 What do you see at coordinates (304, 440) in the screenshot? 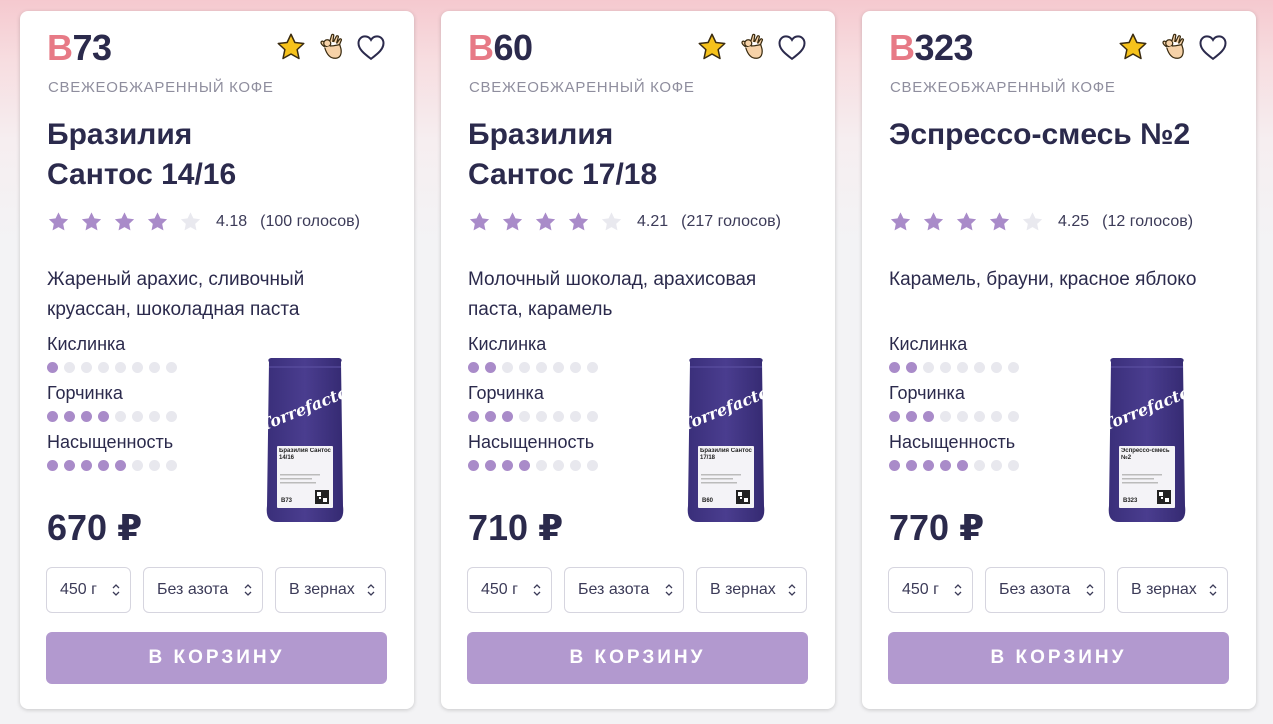
I see `coffee-bag-image: Torrefacto Бразилия Сантос 14/16 B73` at bounding box center [304, 440].